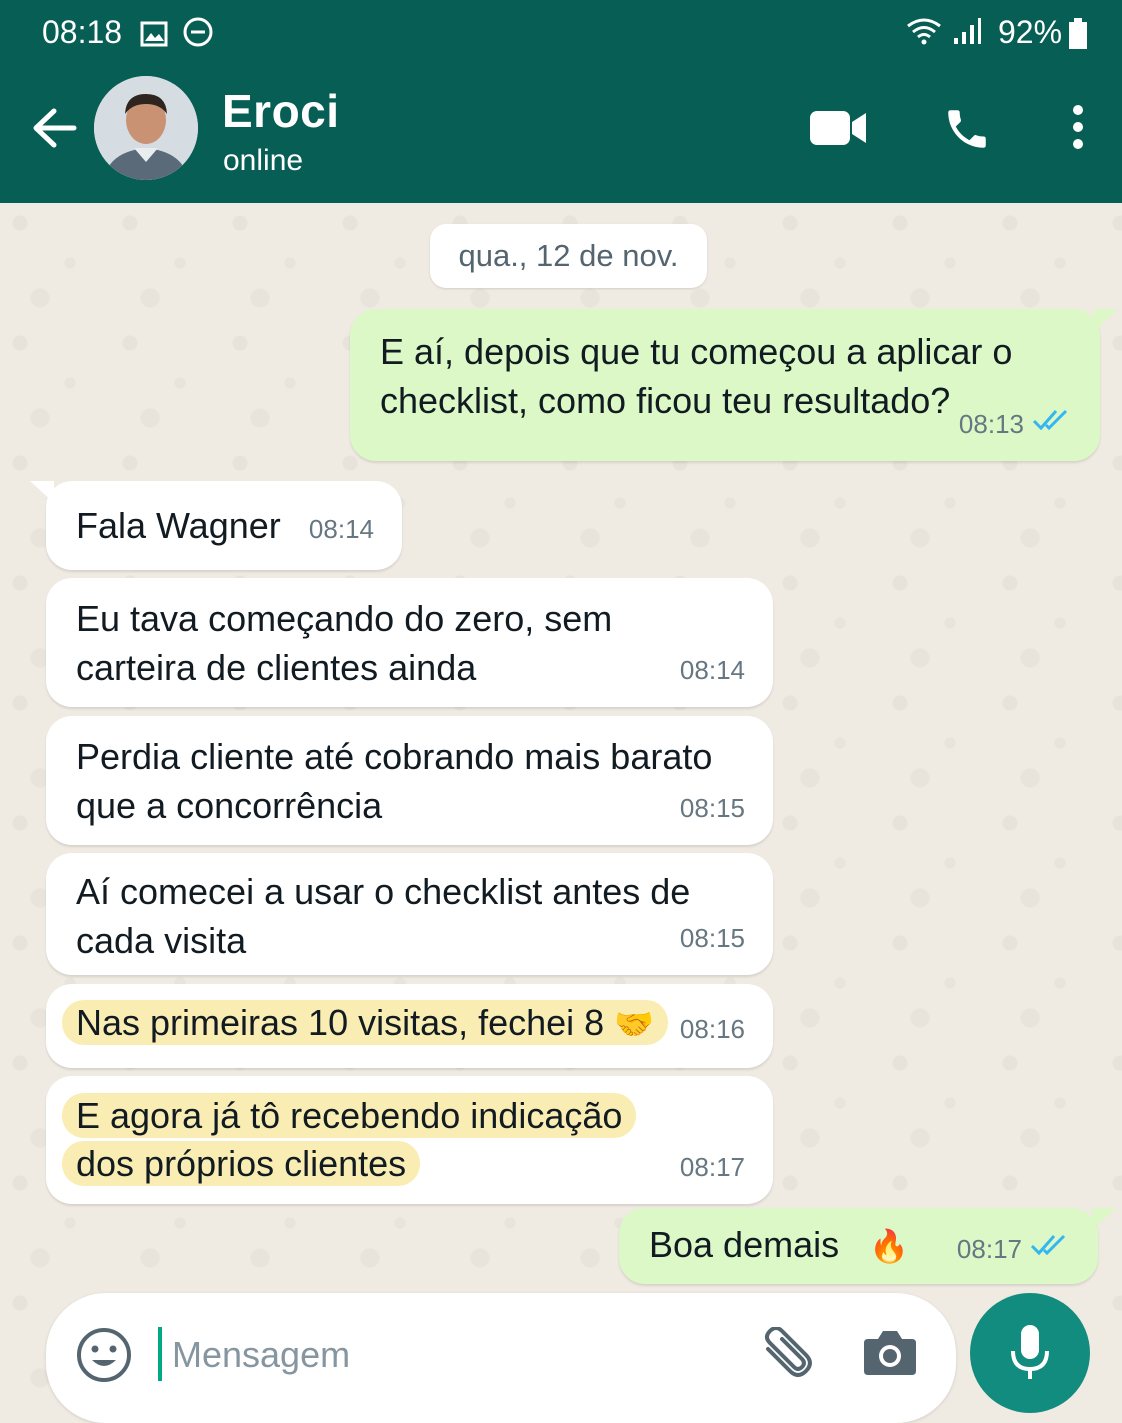  I want to click on video-camera-icon, so click(838, 130).